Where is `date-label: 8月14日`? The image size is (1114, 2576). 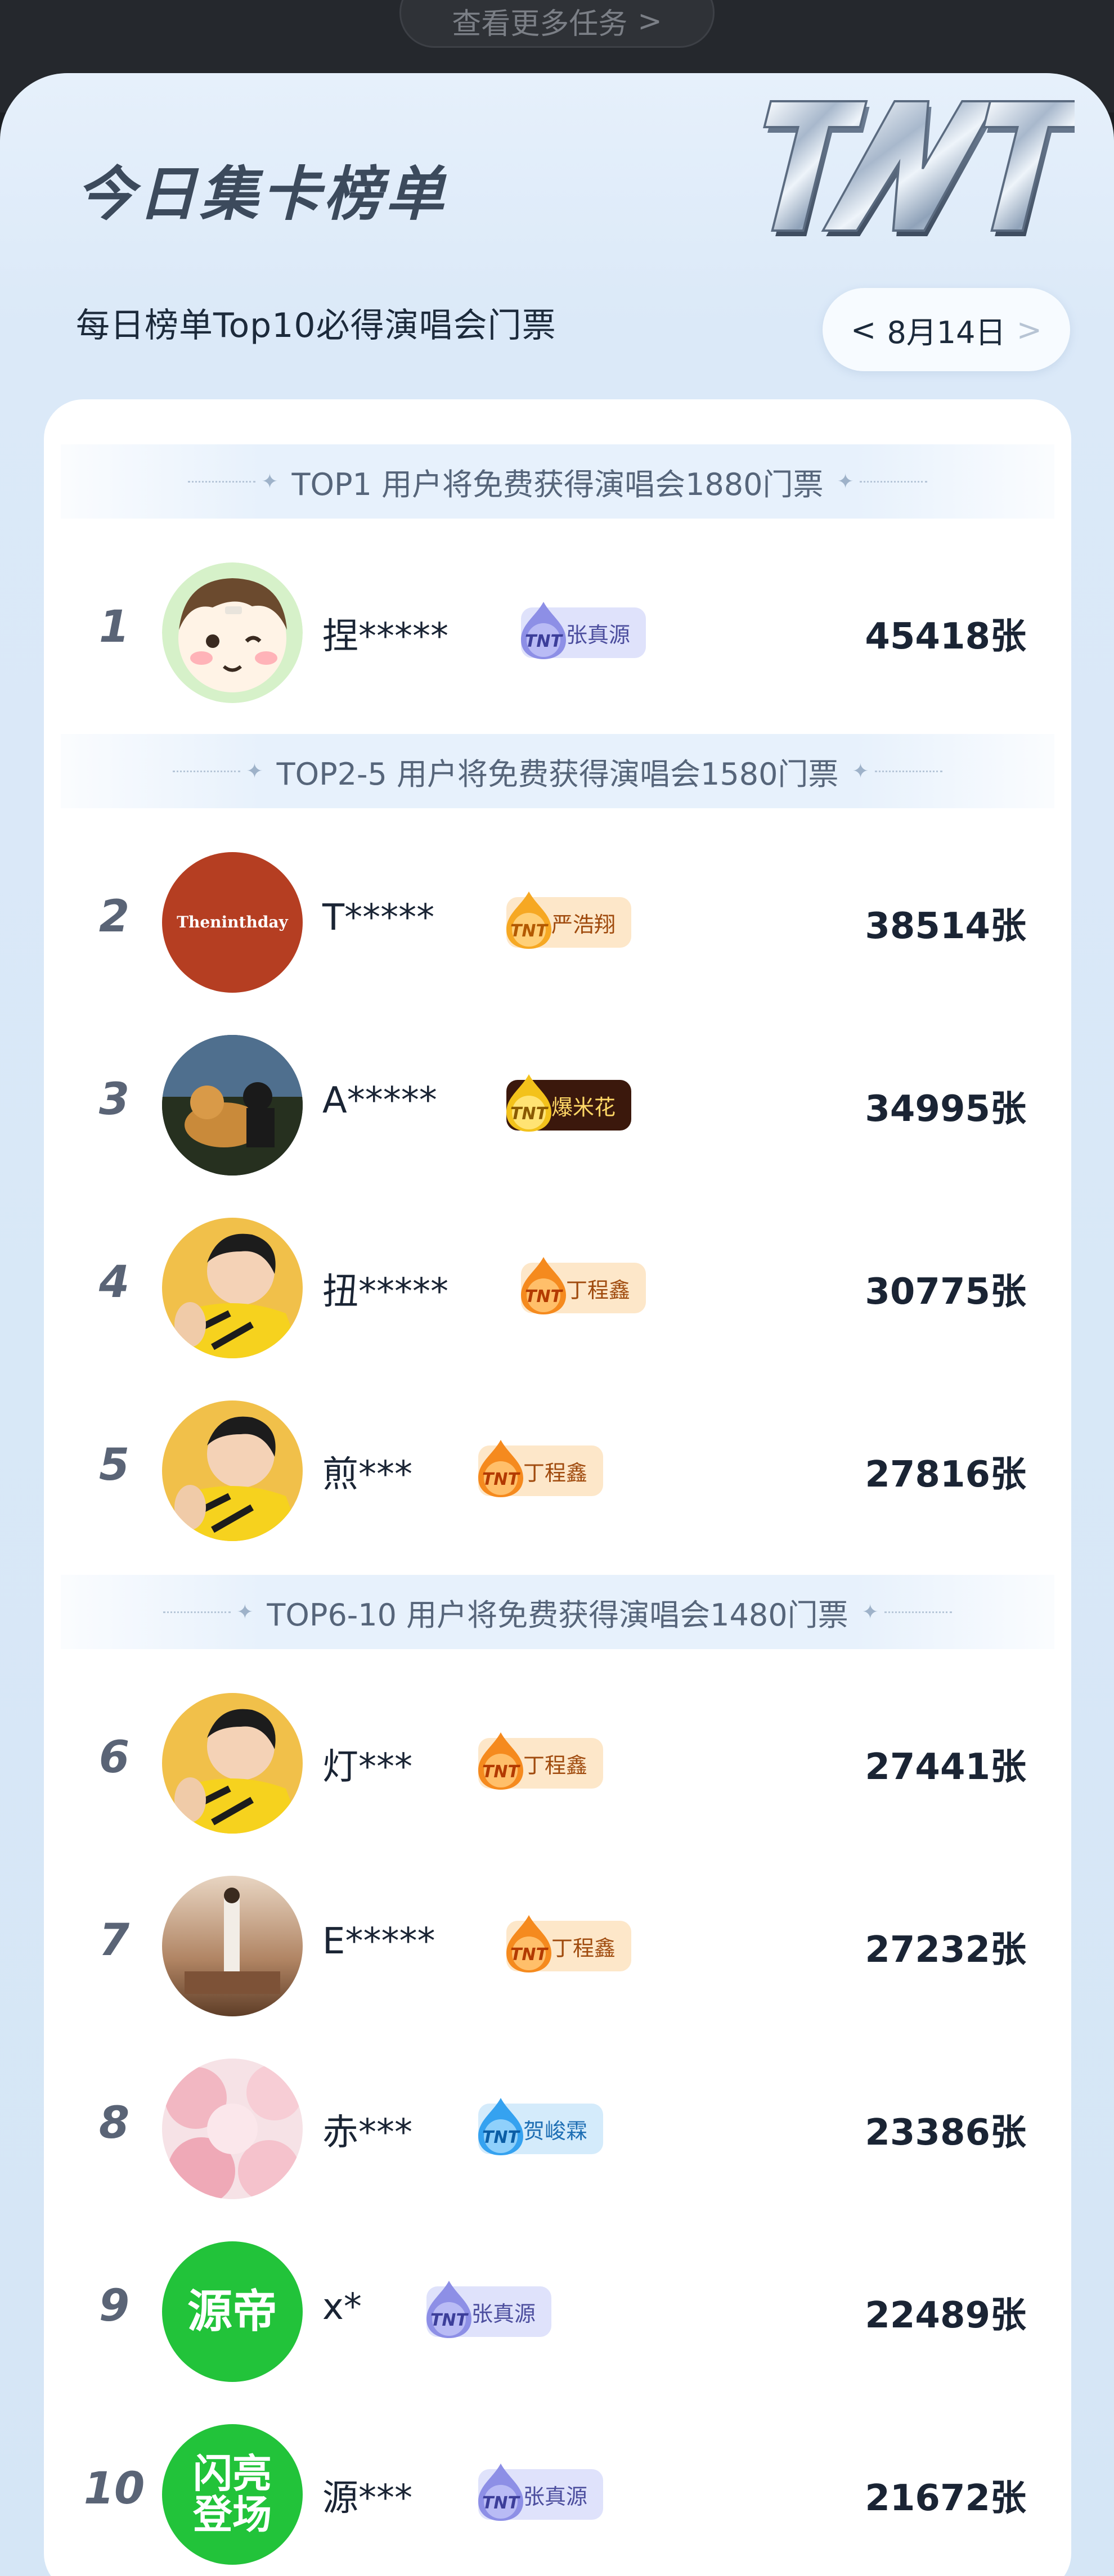 date-label: 8月14日 is located at coordinates (946, 332).